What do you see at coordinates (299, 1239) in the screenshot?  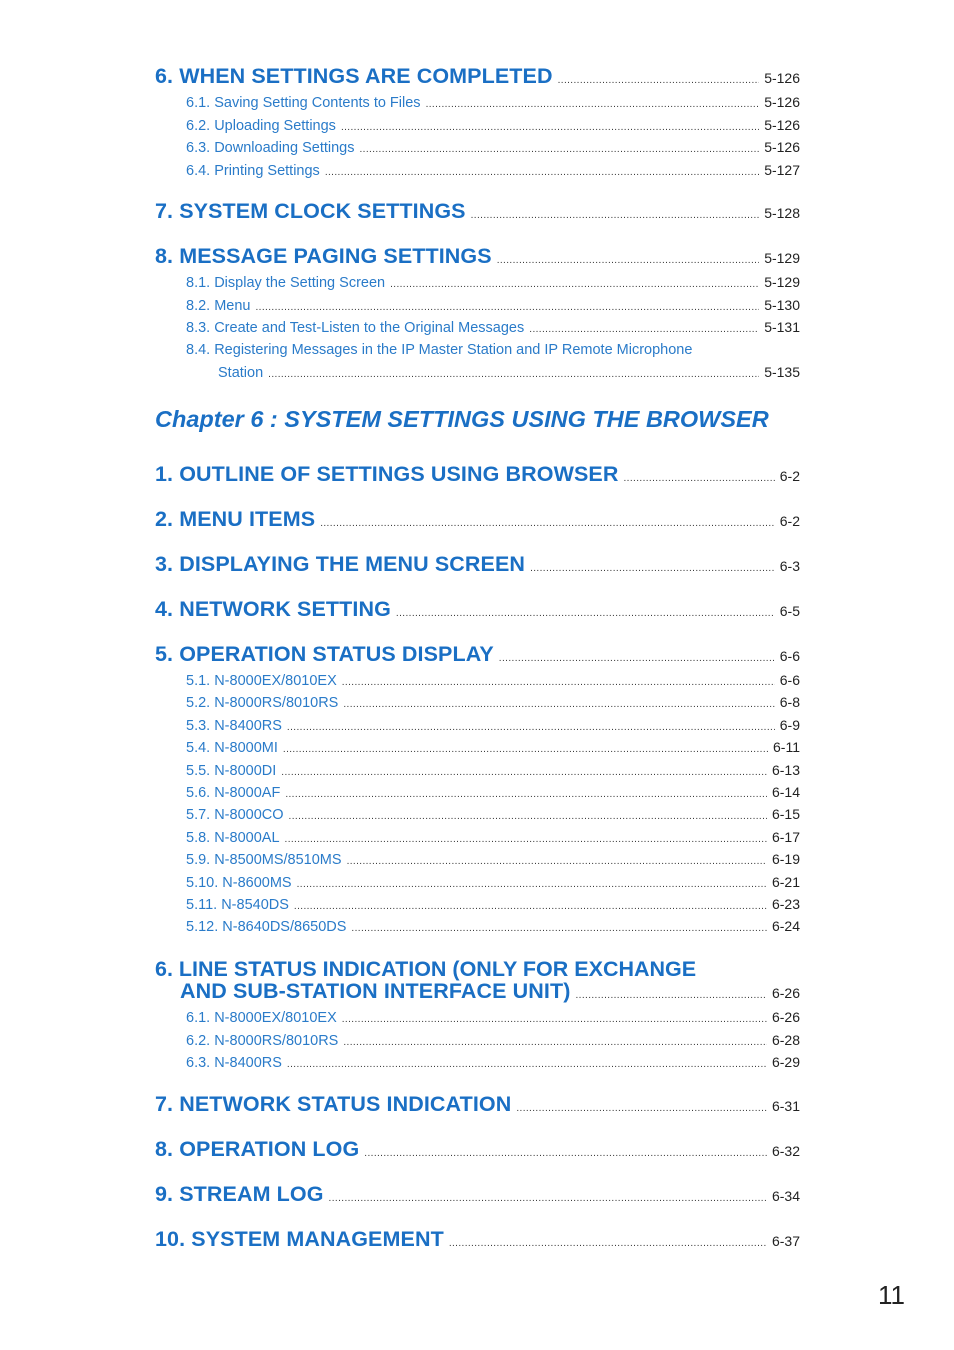 I see `entry-title: 10. SYSTEM MANAGEMENT` at bounding box center [299, 1239].